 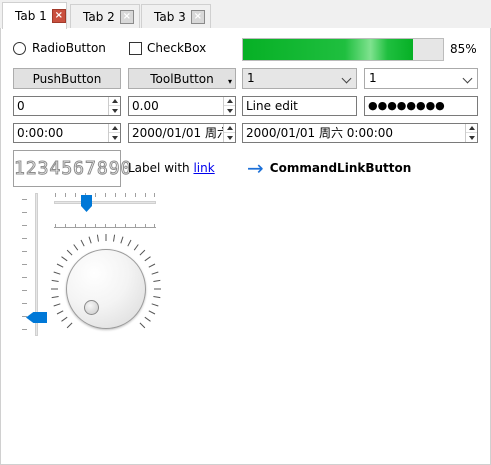 What do you see at coordinates (255, 168) in the screenshot?
I see `arrow-right-icon: →` at bounding box center [255, 168].